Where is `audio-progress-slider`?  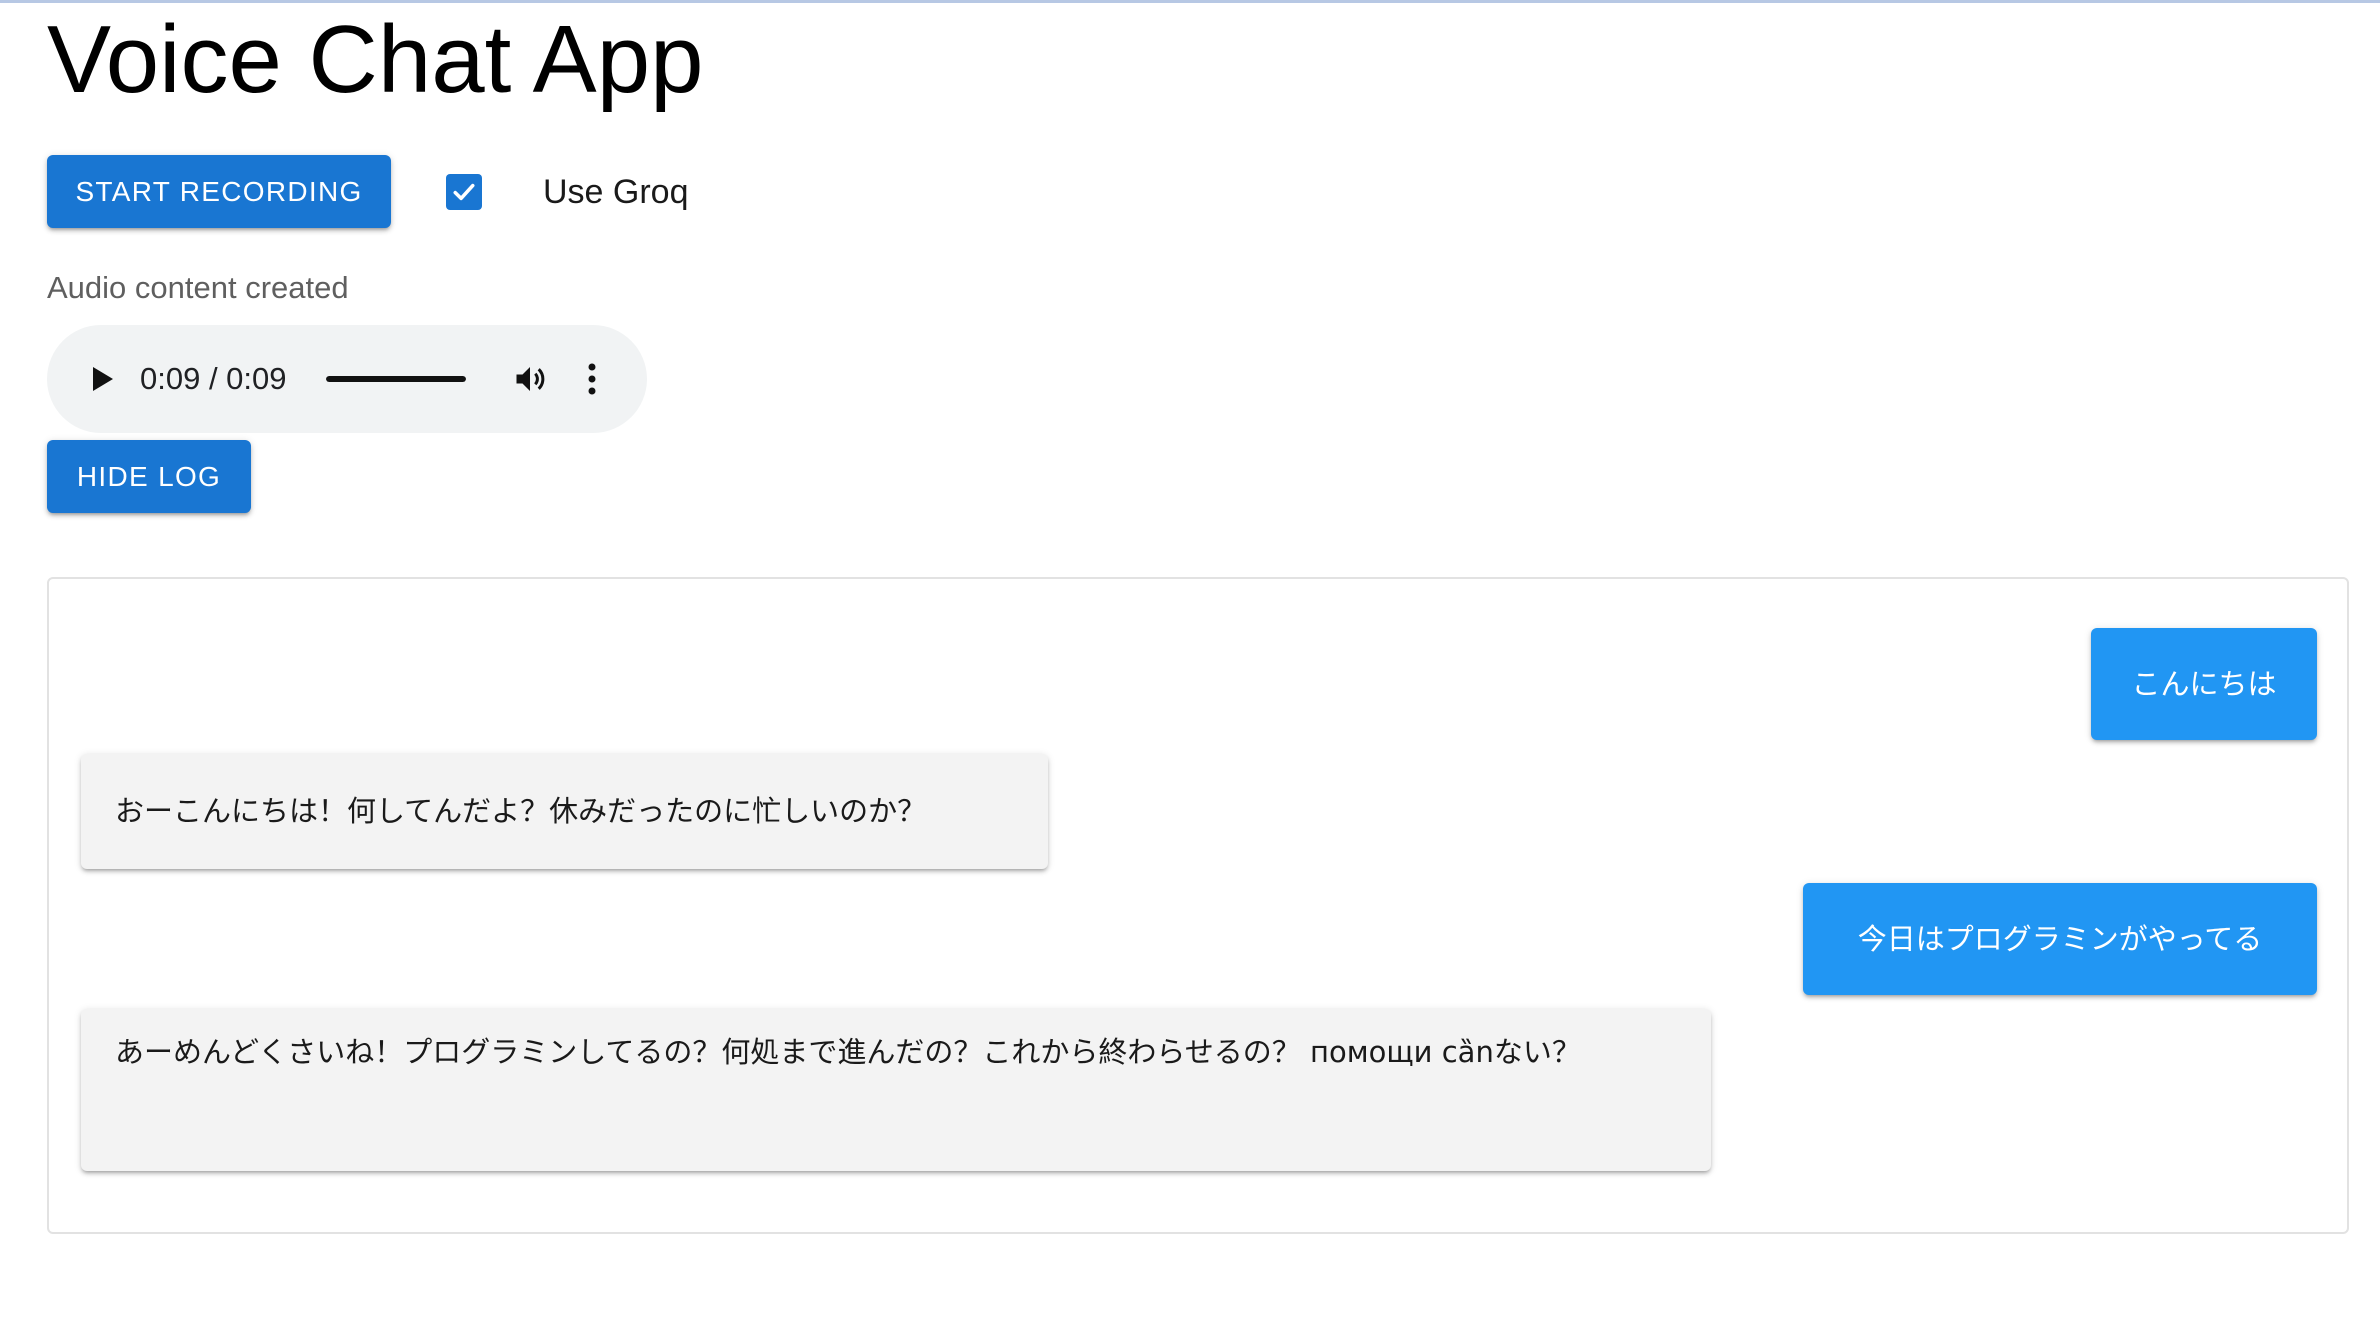
audio-progress-slider is located at coordinates (396, 379).